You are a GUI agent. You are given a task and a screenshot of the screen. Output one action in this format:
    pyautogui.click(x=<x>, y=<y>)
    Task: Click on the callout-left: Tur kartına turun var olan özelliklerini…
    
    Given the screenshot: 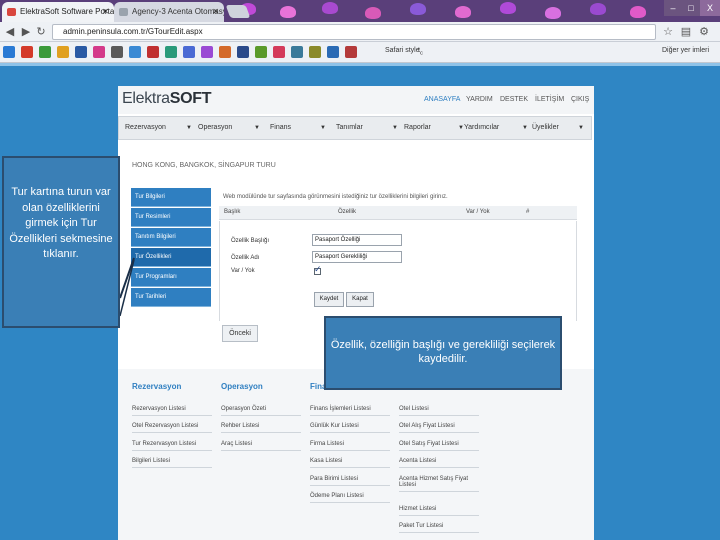 What is the action you would take?
    pyautogui.click(x=61, y=242)
    